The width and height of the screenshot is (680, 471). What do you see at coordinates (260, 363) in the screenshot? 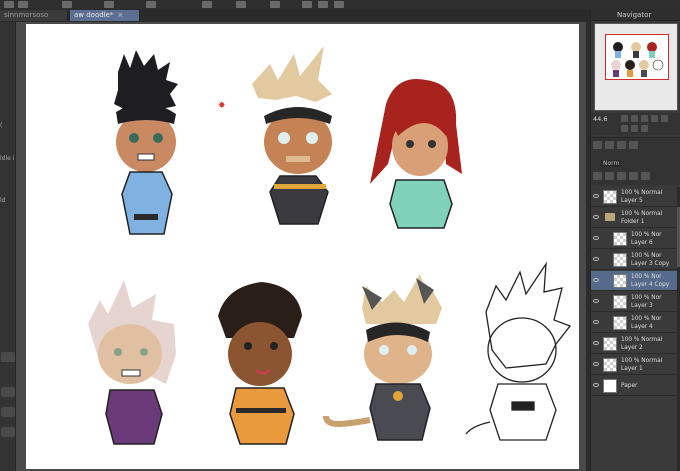
I see `character-orange-suit` at bounding box center [260, 363].